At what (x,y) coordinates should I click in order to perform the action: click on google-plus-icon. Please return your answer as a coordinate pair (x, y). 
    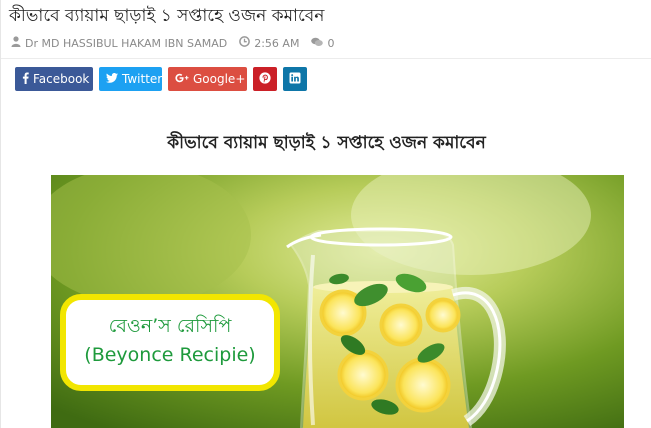
    Looking at the image, I should click on (184, 79).